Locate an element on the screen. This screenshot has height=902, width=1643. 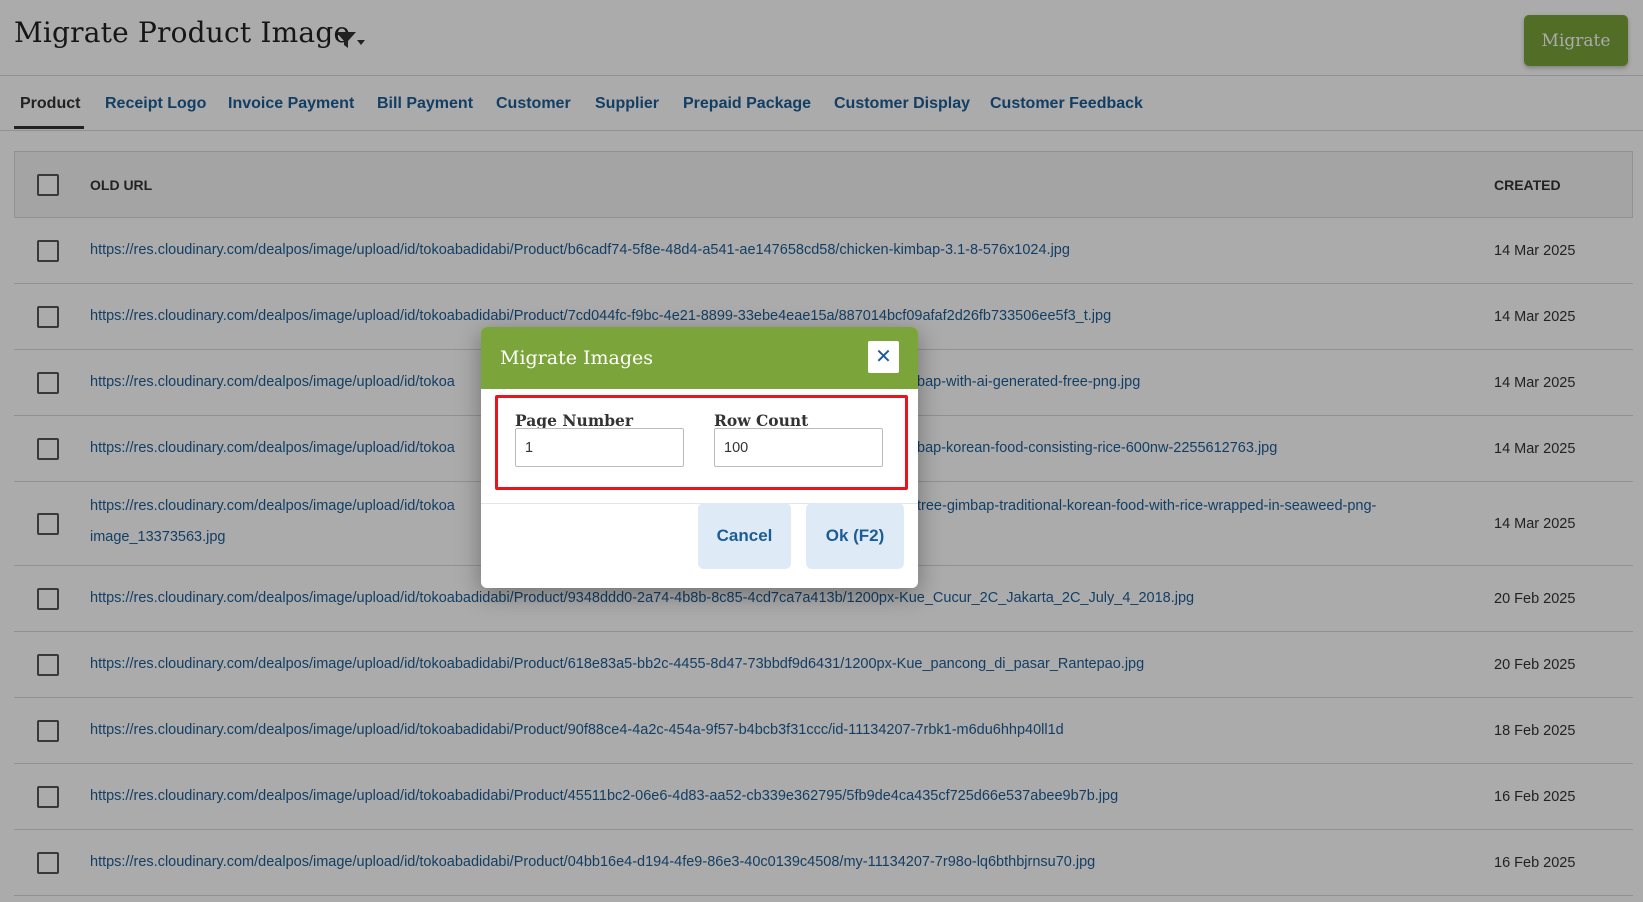
dialog-header: Migrate Images ✕ is located at coordinates (699, 358).